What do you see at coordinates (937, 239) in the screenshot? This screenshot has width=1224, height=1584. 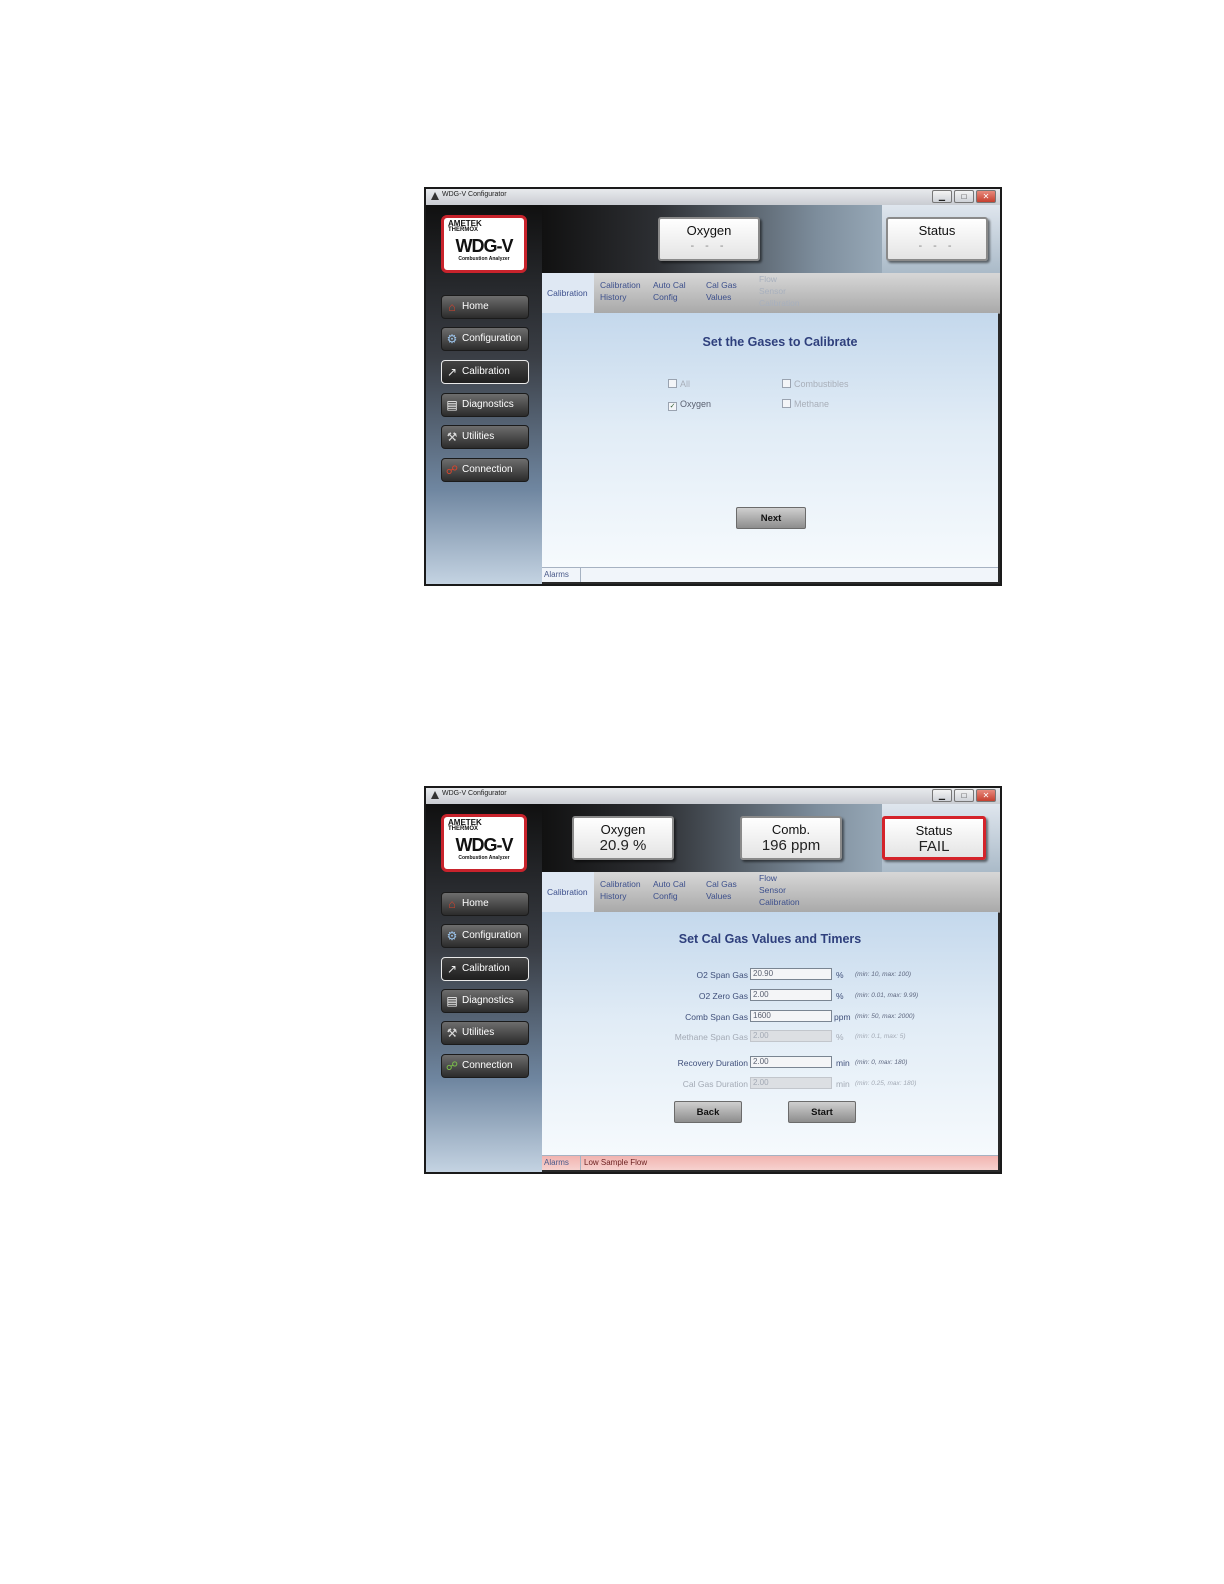 I see `status-readout: Status - - -` at bounding box center [937, 239].